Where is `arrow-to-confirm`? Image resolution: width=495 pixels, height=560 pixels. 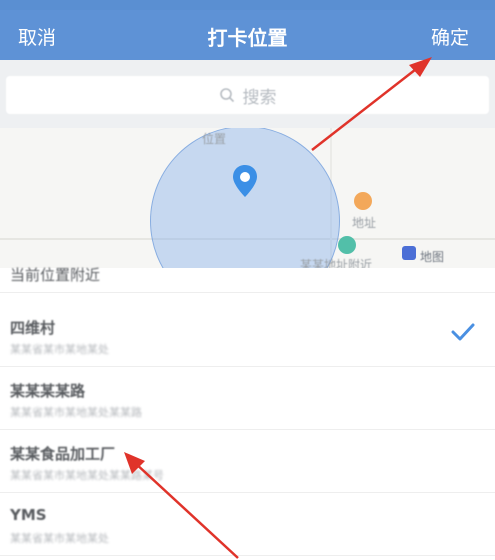
arrow-to-confirm is located at coordinates (371, 104).